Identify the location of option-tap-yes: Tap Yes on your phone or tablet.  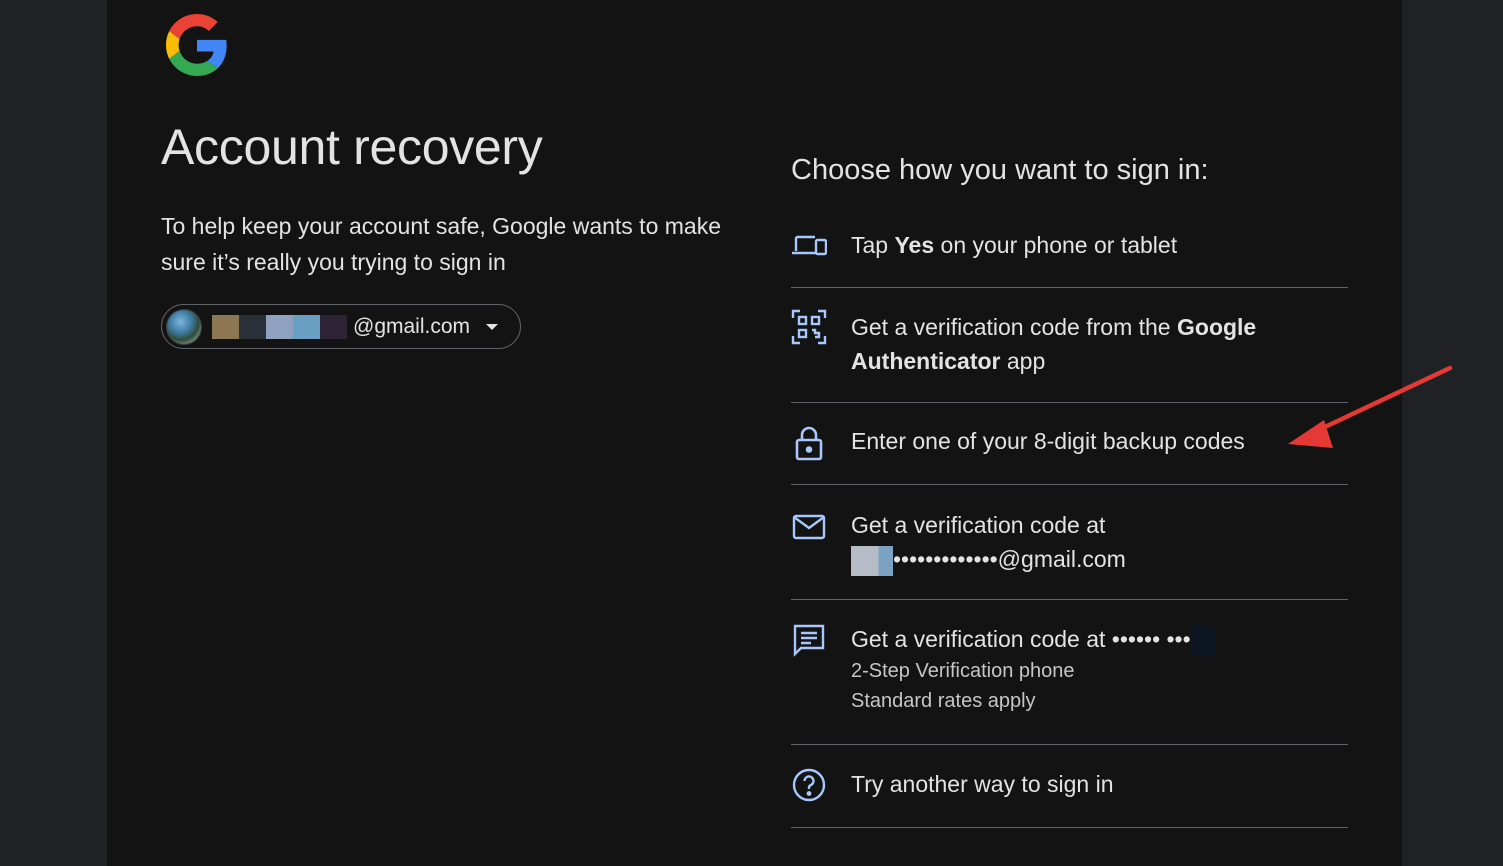
(1069, 246).